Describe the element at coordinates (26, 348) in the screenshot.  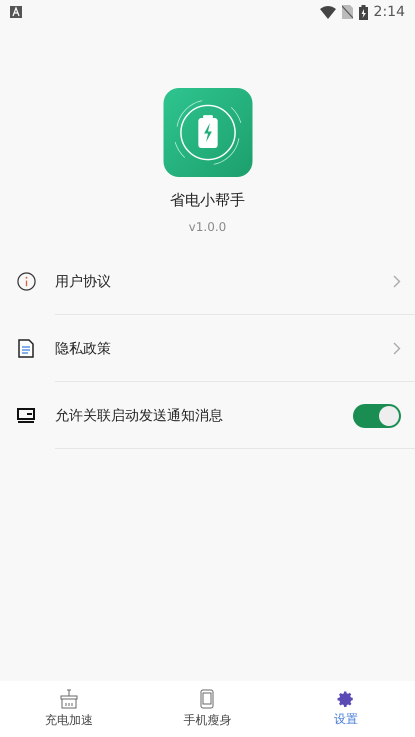
I see `document-icon` at that location.